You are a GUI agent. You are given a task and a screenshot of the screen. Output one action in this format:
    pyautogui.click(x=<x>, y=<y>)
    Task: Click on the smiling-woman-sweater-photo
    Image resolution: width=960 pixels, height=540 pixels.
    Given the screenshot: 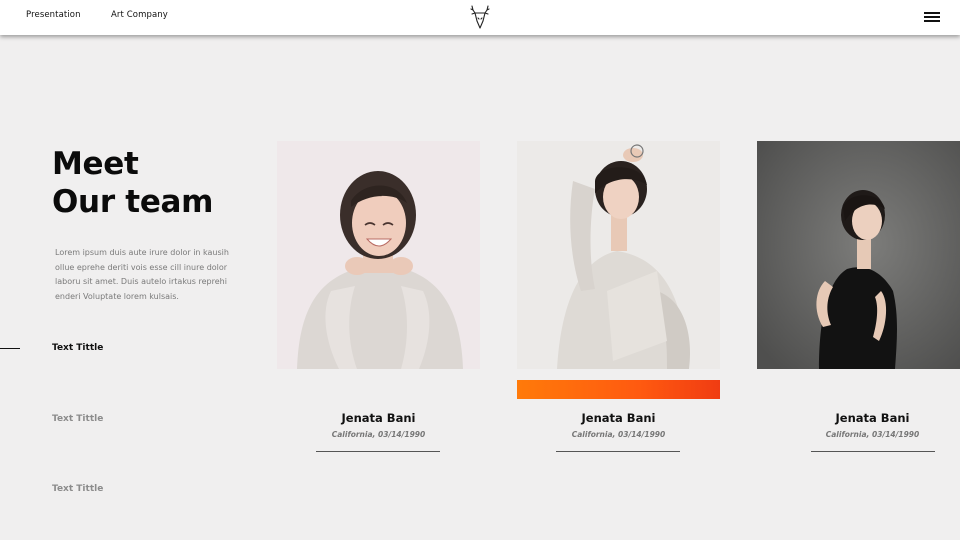 What is the action you would take?
    pyautogui.click(x=378, y=255)
    